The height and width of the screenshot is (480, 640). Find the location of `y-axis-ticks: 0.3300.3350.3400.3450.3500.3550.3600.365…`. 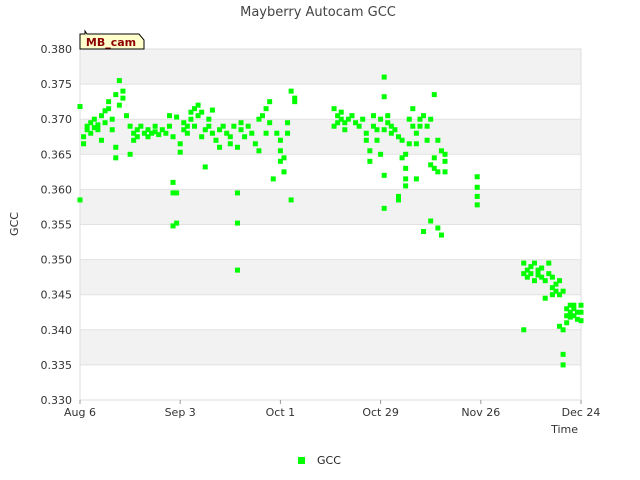

y-axis-ticks: 0.3300.3350.3400.3450.3500.3550.3600.365… is located at coordinates (57, 225).